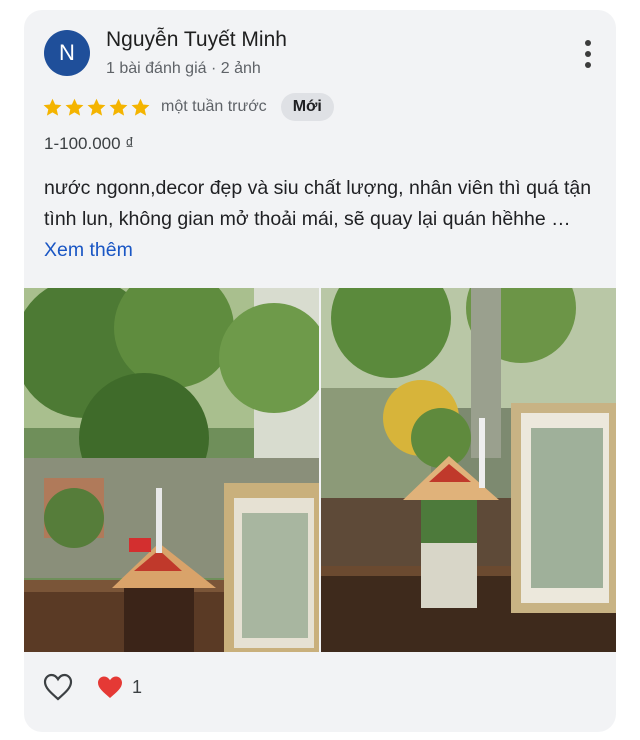 Image resolution: width=640 pixels, height=740 pixels. What do you see at coordinates (88, 250) in the screenshot?
I see `read-more-link: Xem thêm` at bounding box center [88, 250].